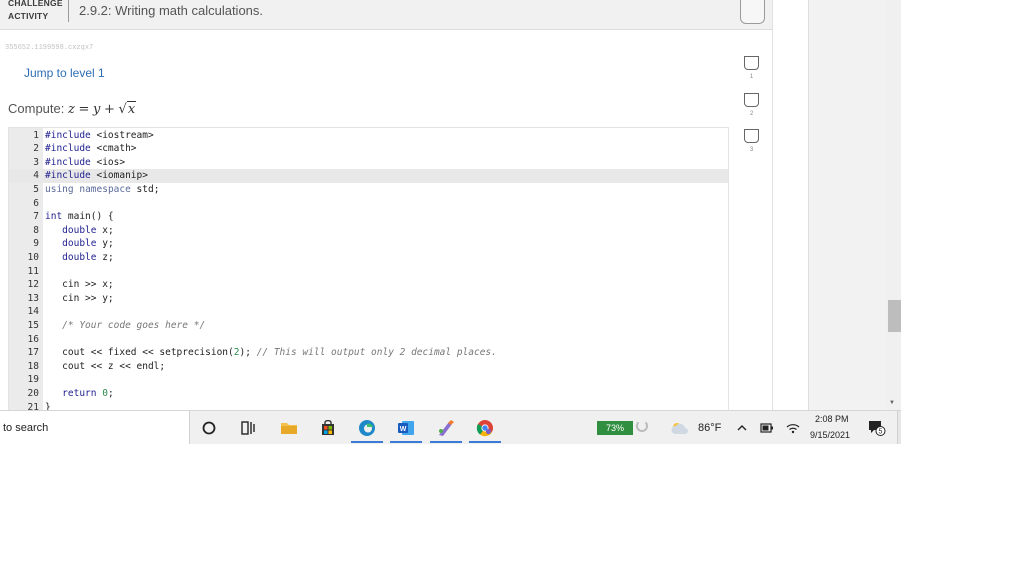 The height and width of the screenshot is (576, 1024). I want to click on code-text: }, so click(48, 406).